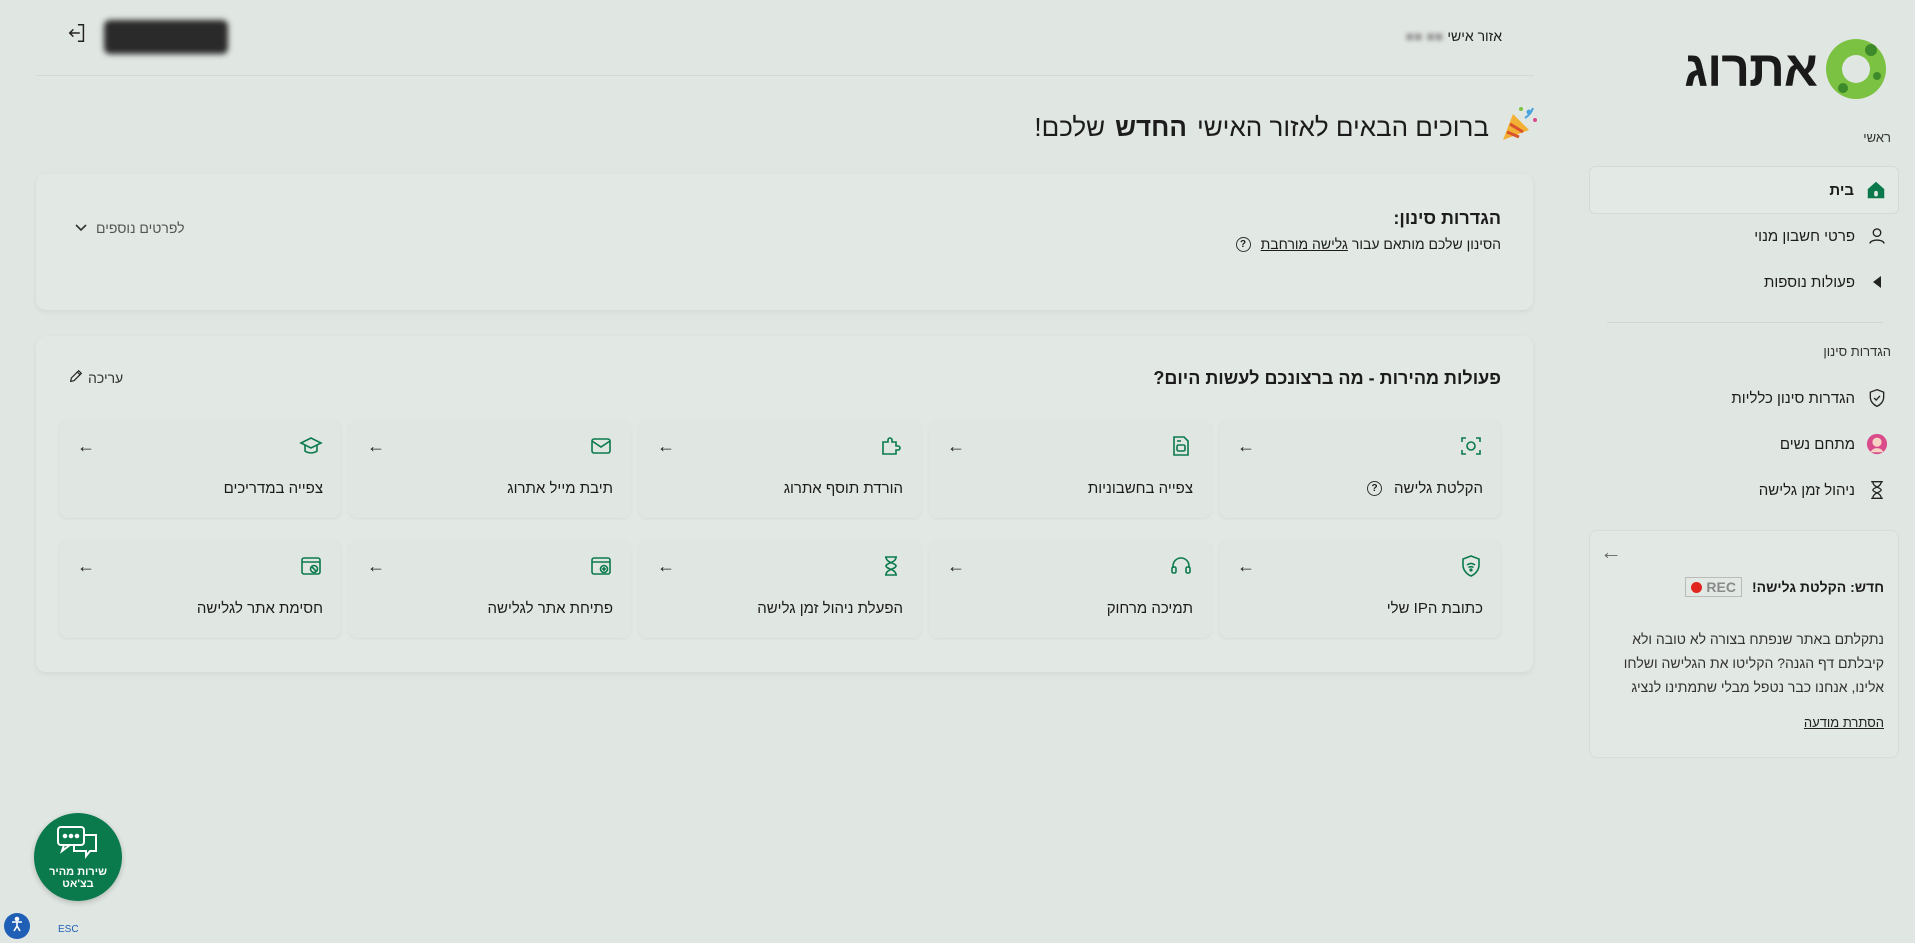 The width and height of the screenshot is (1915, 943). I want to click on chat-bubbles-icon, so click(78, 844).